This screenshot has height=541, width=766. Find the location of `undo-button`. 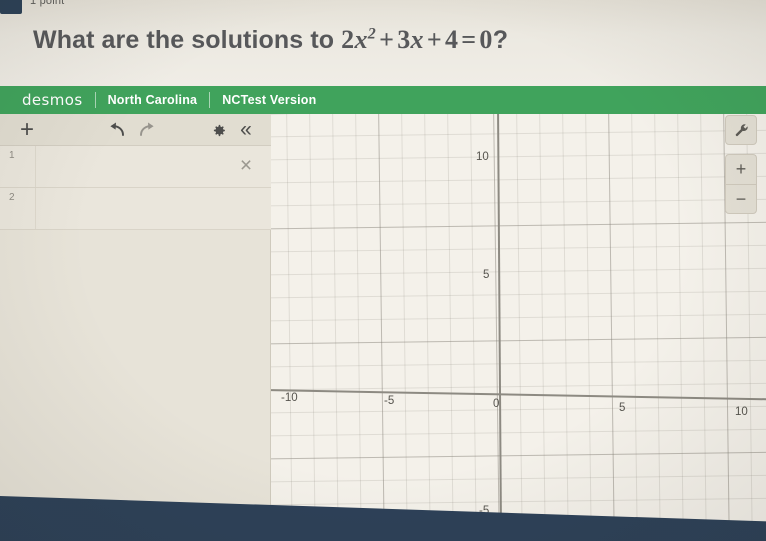

undo-button is located at coordinates (117, 130).